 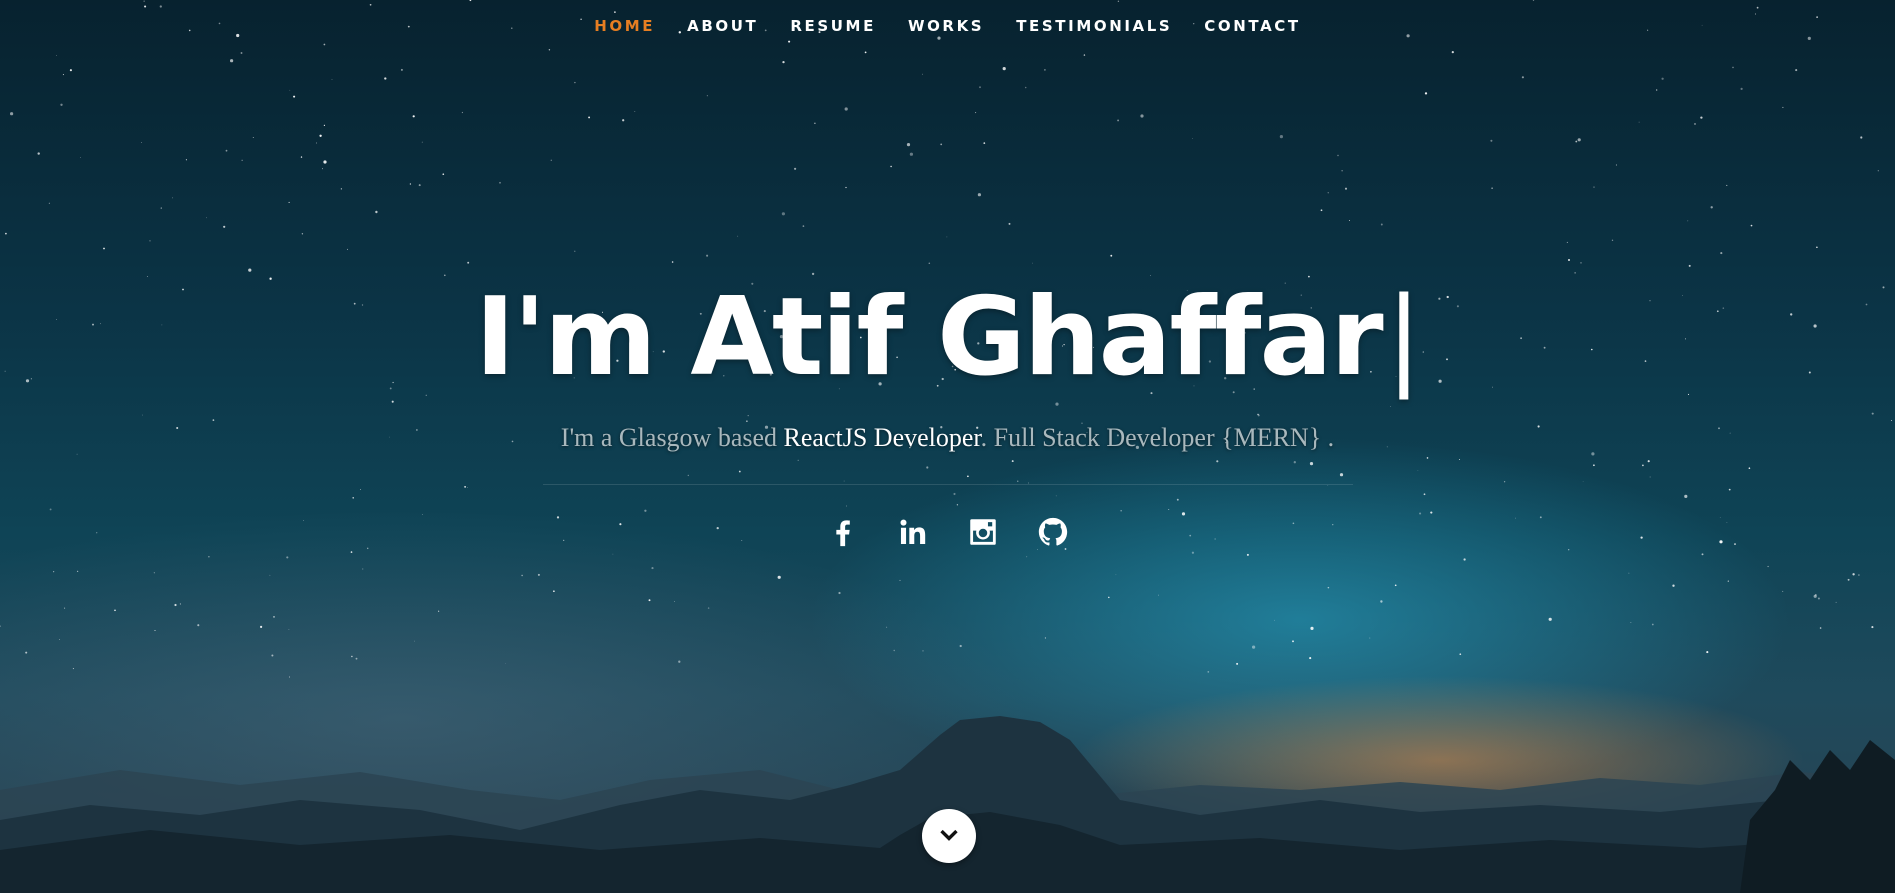 I want to click on typing-cursor: |, so click(x=1403, y=337).